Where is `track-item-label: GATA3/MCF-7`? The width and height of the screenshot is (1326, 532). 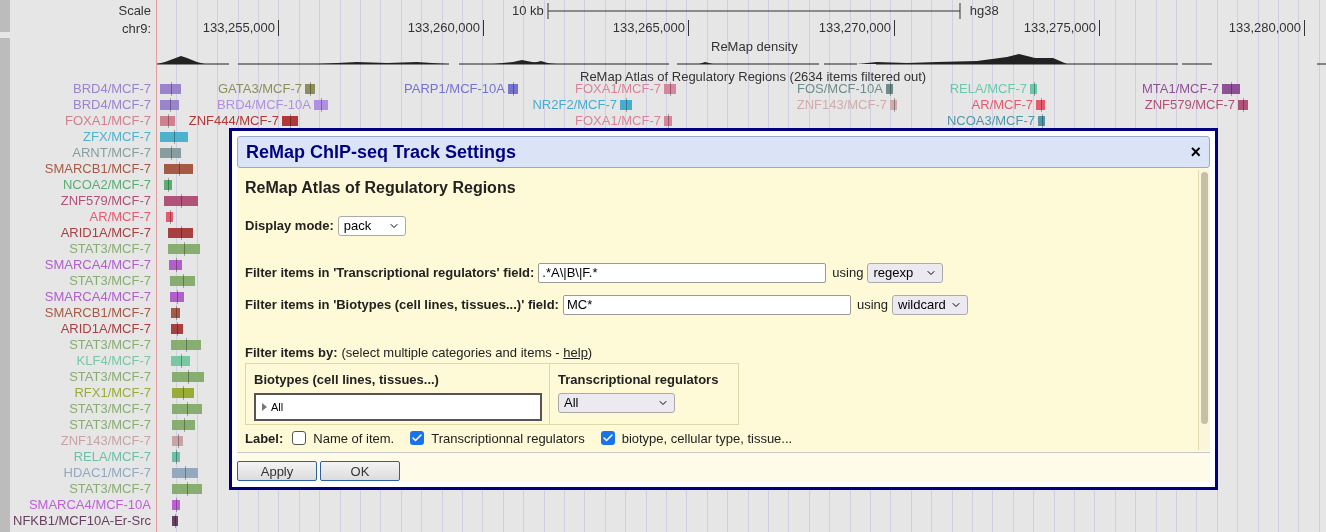 track-item-label: GATA3/MCF-7 is located at coordinates (259, 89).